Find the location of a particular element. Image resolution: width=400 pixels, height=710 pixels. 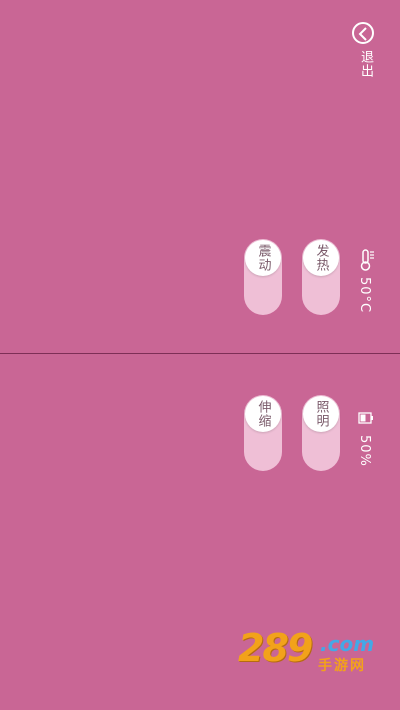

thermometer-icon is located at coordinates (365, 262).